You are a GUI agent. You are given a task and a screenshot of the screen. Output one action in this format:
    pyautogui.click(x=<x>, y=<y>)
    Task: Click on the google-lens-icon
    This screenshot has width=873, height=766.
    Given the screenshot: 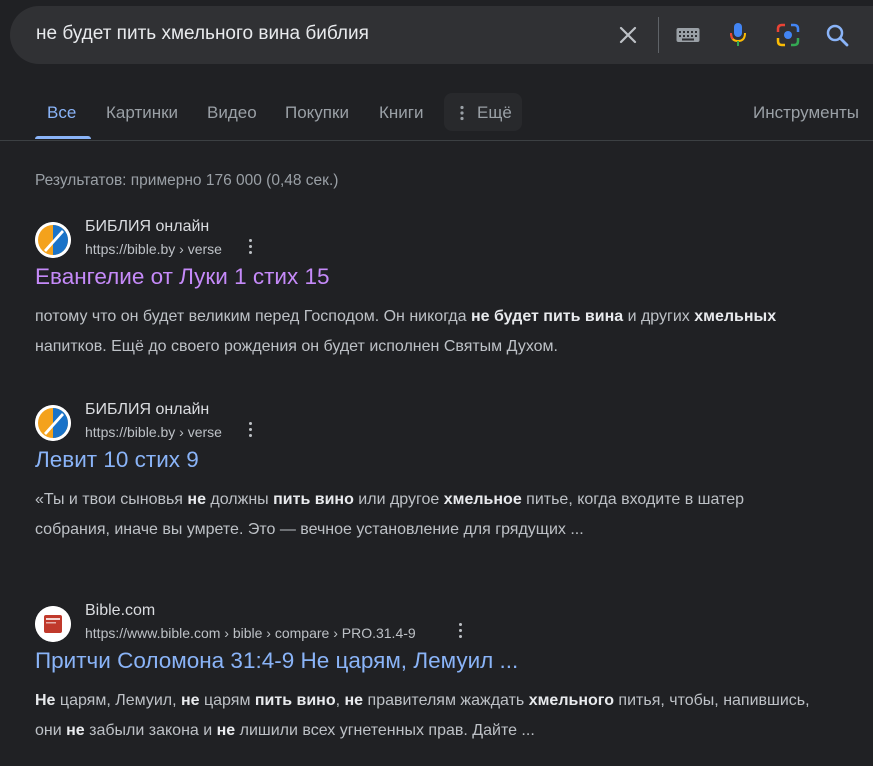 What is the action you would take?
    pyautogui.click(x=788, y=35)
    